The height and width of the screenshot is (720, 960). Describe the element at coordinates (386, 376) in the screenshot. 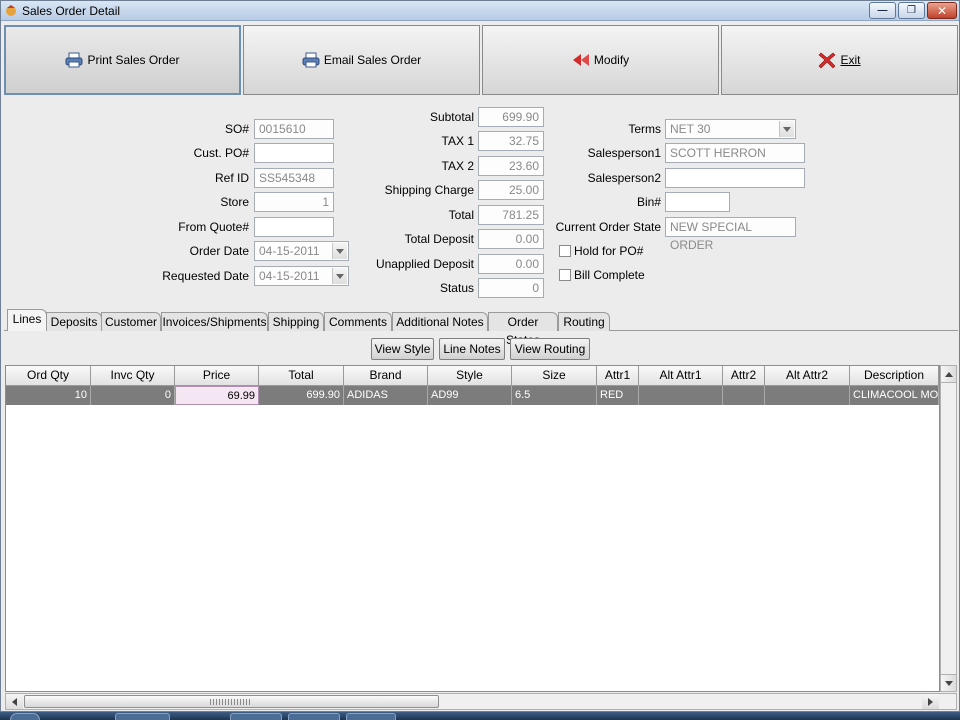

I see `column-header-brand: Brand` at that location.